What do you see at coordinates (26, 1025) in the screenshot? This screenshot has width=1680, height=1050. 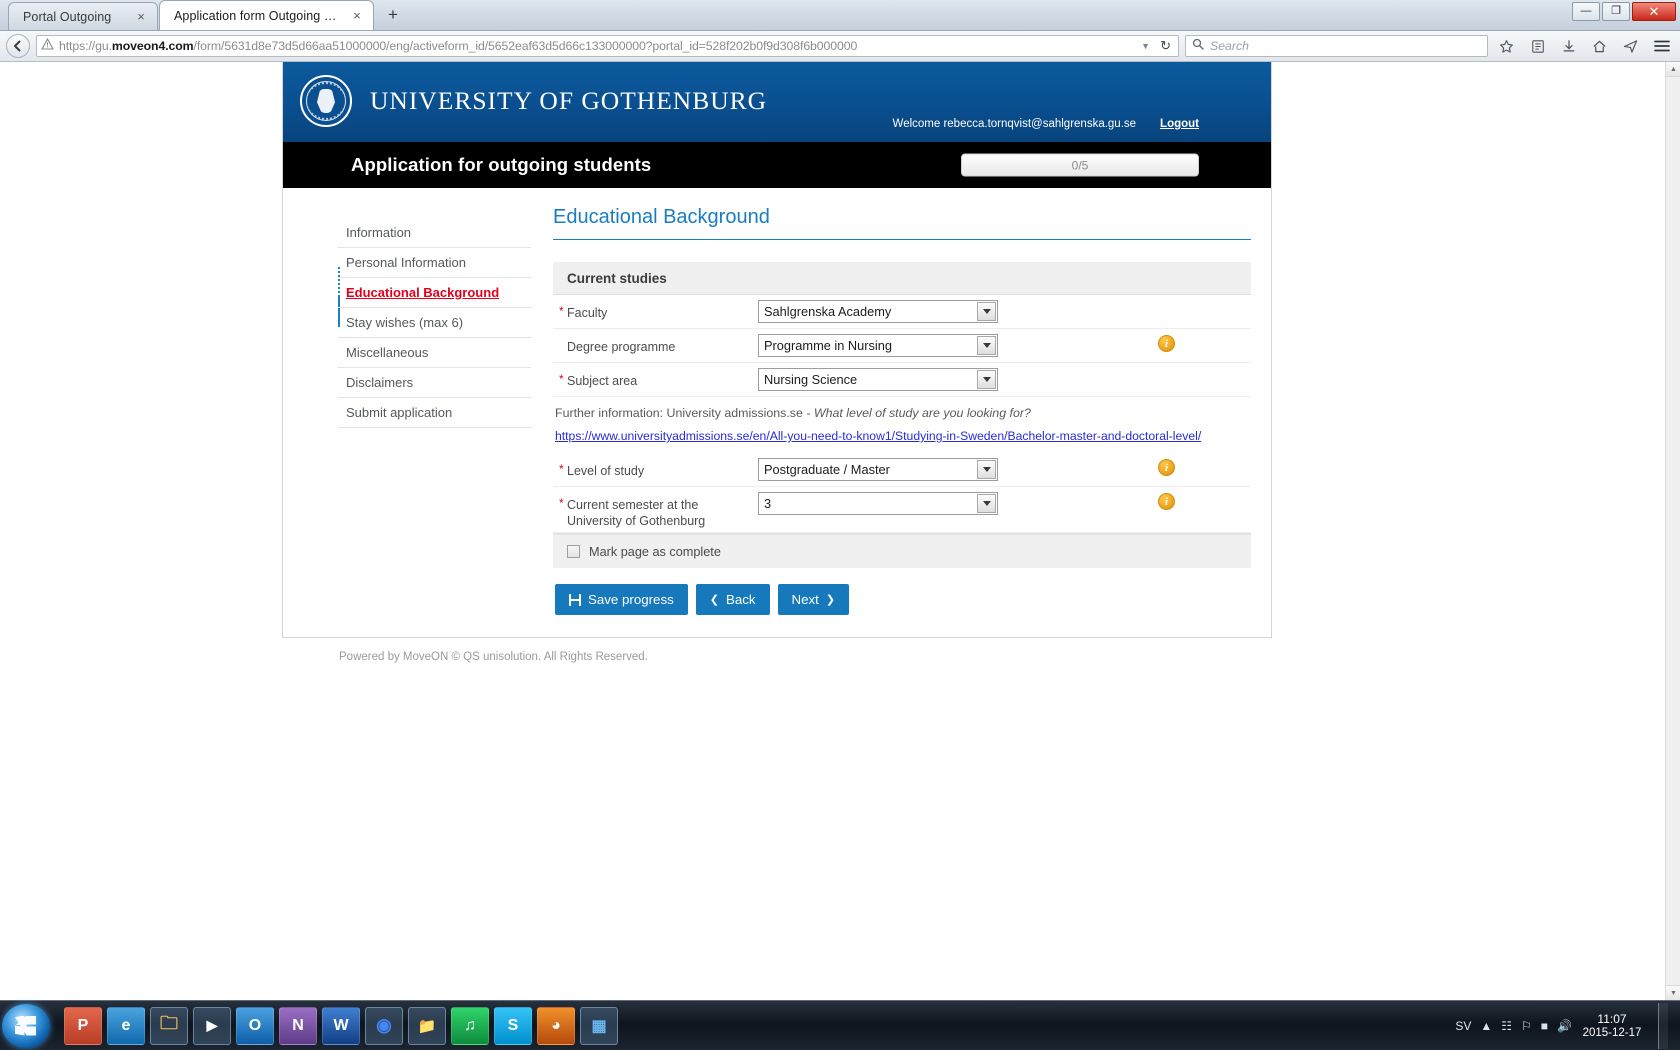 I see `start-button` at bounding box center [26, 1025].